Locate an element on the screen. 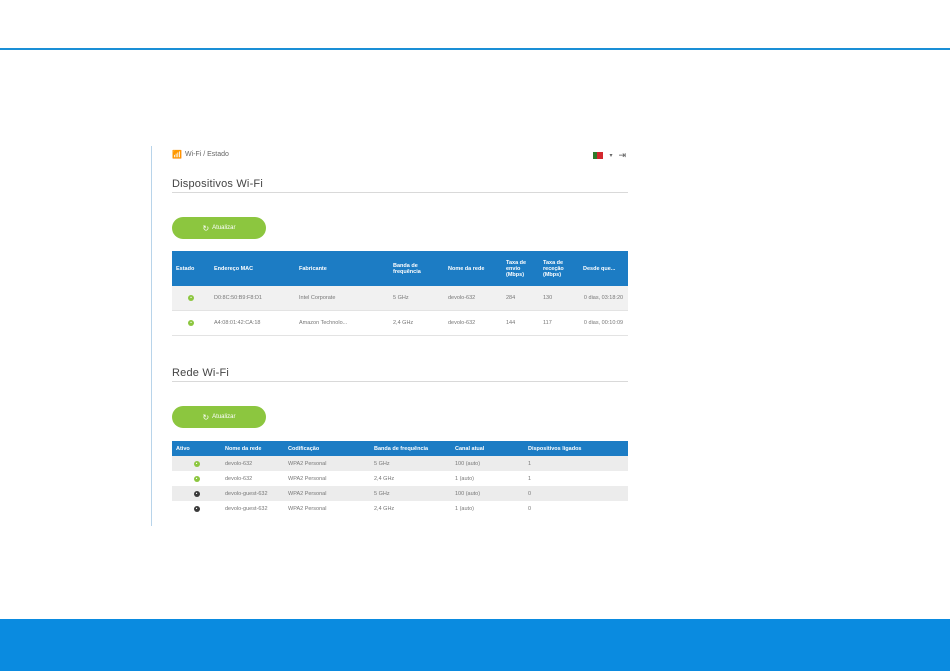 The height and width of the screenshot is (671, 950). since-cell: 0 dias, 00:10:09 is located at coordinates (603, 323).